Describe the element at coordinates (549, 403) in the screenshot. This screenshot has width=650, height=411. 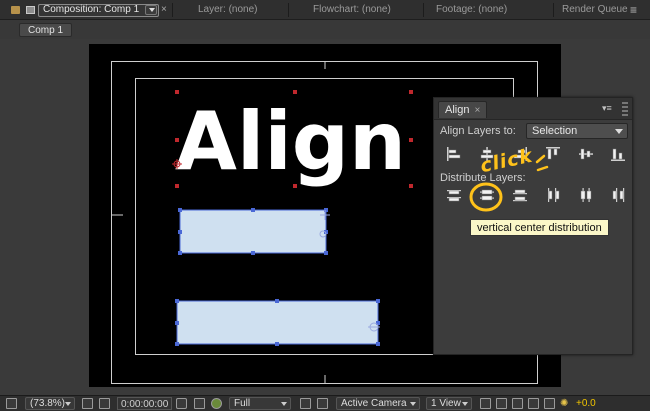
I see `reset-exposure-icon` at that location.